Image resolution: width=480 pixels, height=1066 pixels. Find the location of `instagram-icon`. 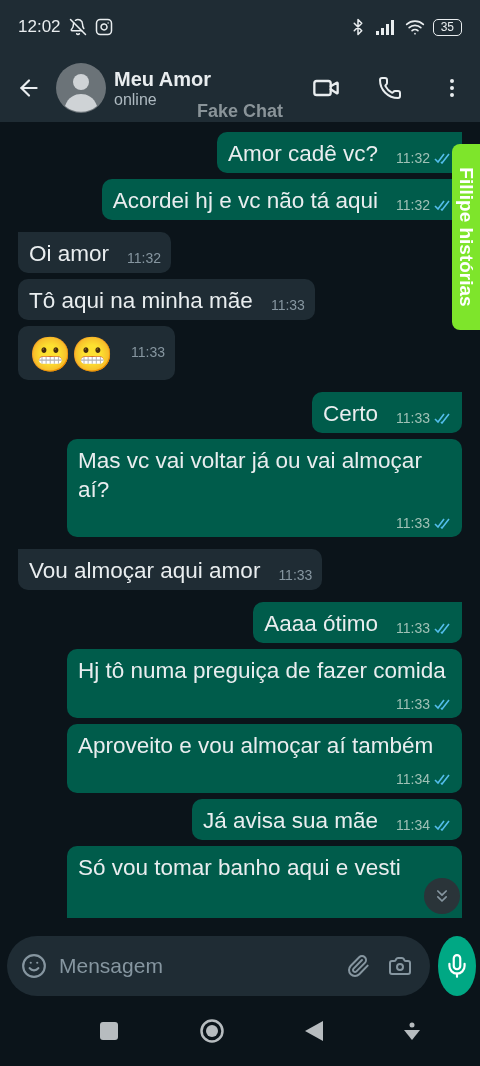

instagram-icon is located at coordinates (103, 27).